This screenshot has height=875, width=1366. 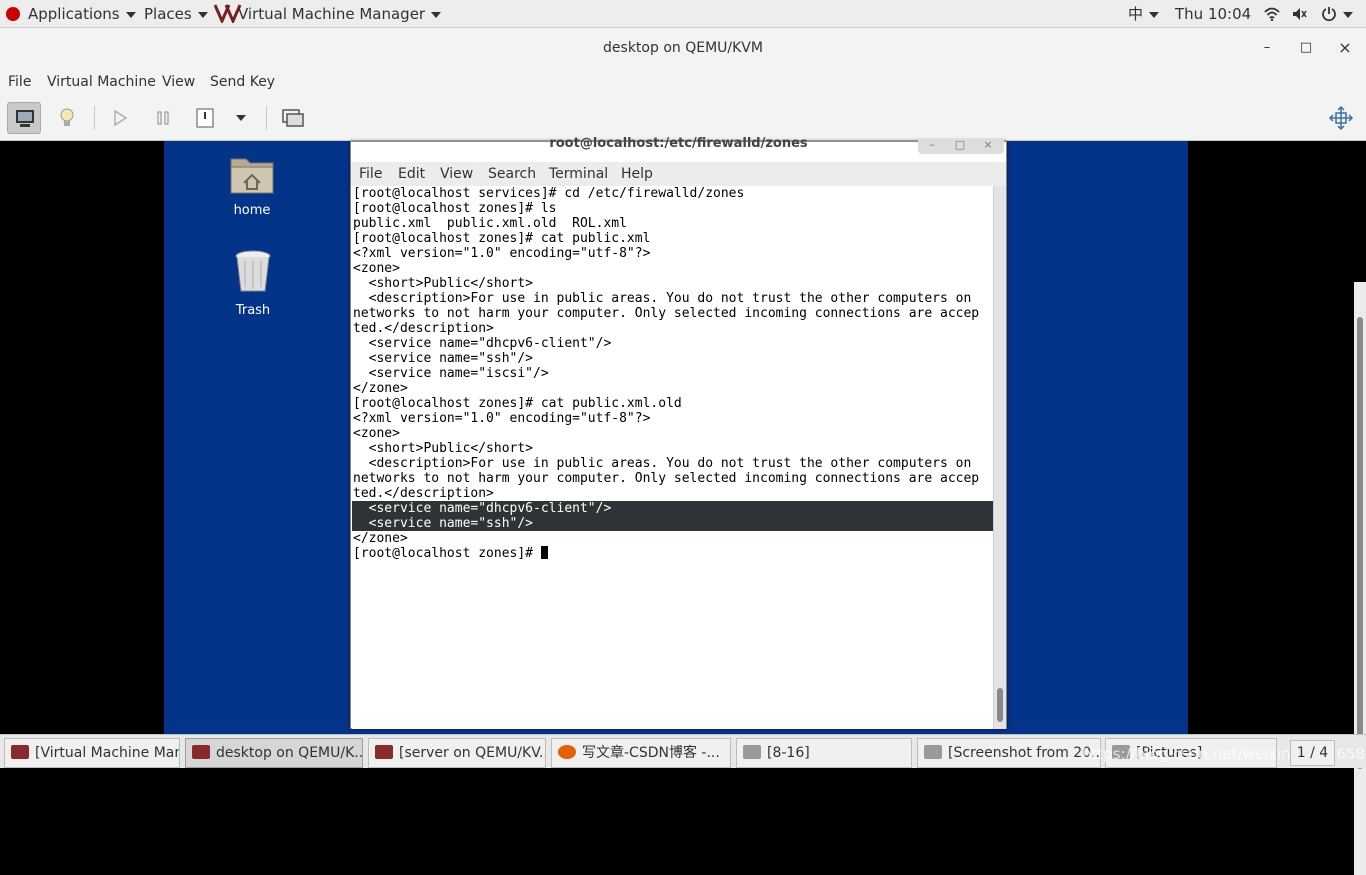 What do you see at coordinates (502, 238) in the screenshot?
I see `terminal-line: [root@localhost zones]# cat public.xml` at bounding box center [502, 238].